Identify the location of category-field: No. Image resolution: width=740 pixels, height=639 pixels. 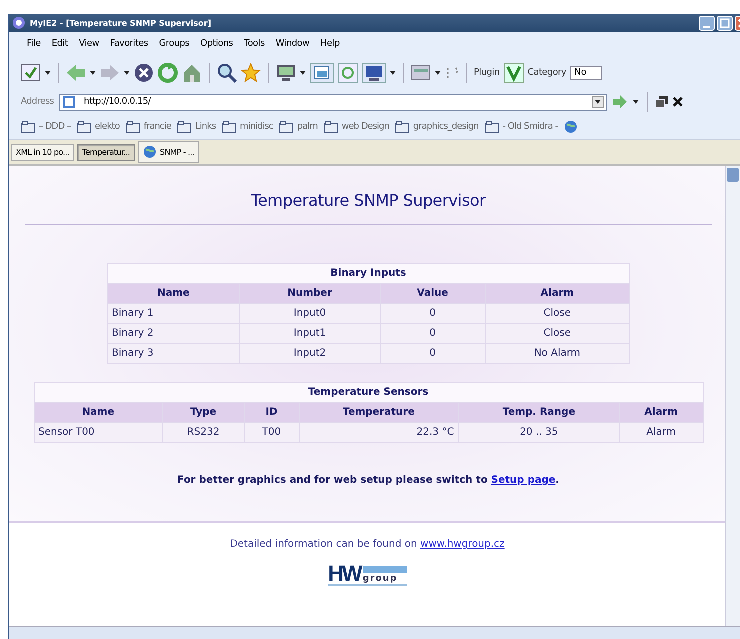
(586, 73).